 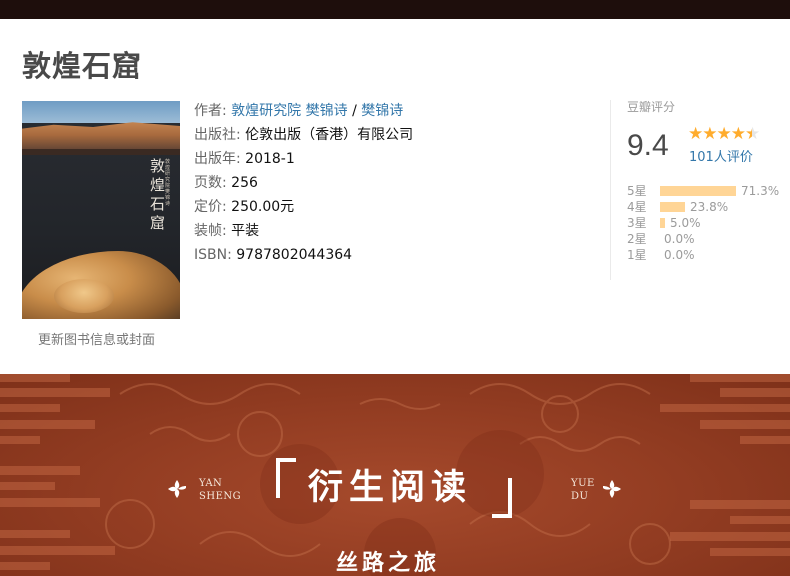 What do you see at coordinates (210, 231) in the screenshot?
I see `binding-label: 装帧:` at bounding box center [210, 231].